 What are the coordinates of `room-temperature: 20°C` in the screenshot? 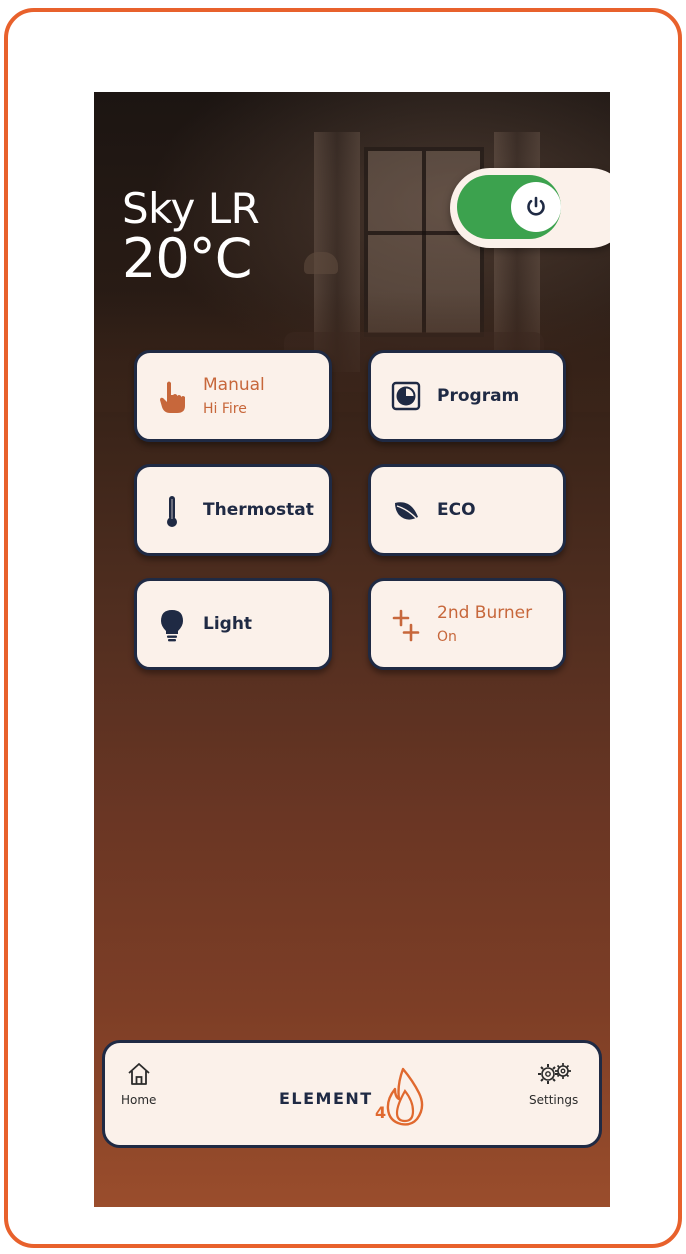 It's located at (187, 258).